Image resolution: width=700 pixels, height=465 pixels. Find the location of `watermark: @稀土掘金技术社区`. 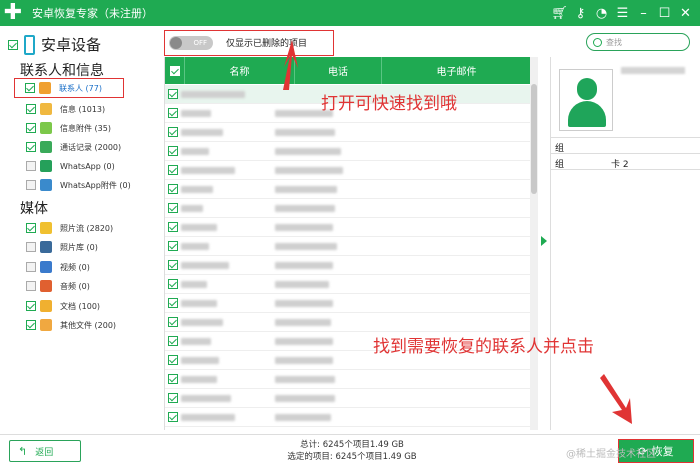

watermark: @稀土掘金技术社区 is located at coordinates (611, 454).